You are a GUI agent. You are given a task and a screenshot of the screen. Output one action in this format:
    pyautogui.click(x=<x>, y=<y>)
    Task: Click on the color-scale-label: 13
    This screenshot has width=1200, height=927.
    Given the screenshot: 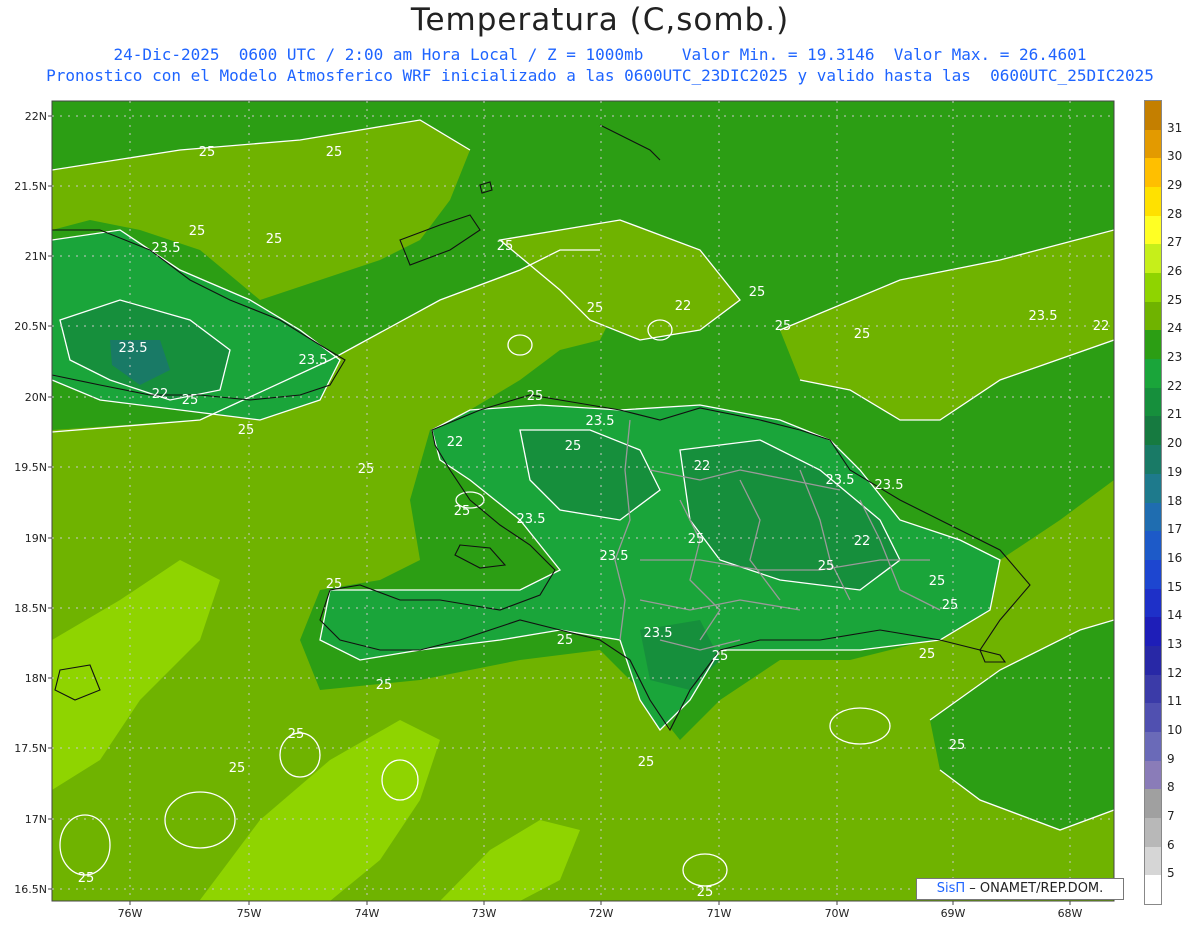 What is the action you would take?
    pyautogui.click(x=1175, y=643)
    